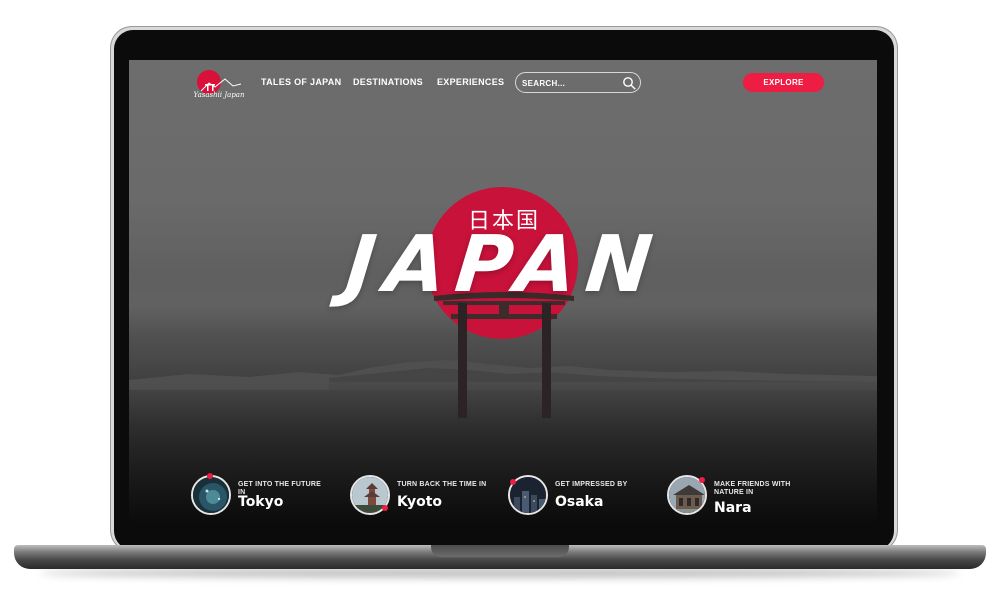  I want to click on search-input, so click(569, 83).